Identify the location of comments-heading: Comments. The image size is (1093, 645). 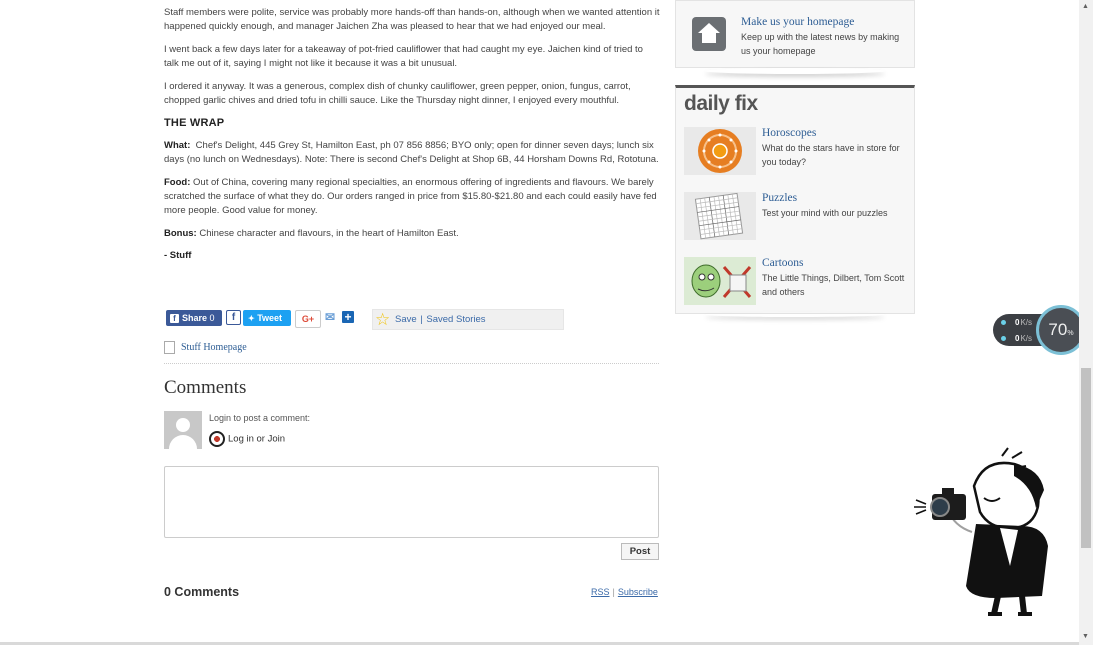
(205, 387).